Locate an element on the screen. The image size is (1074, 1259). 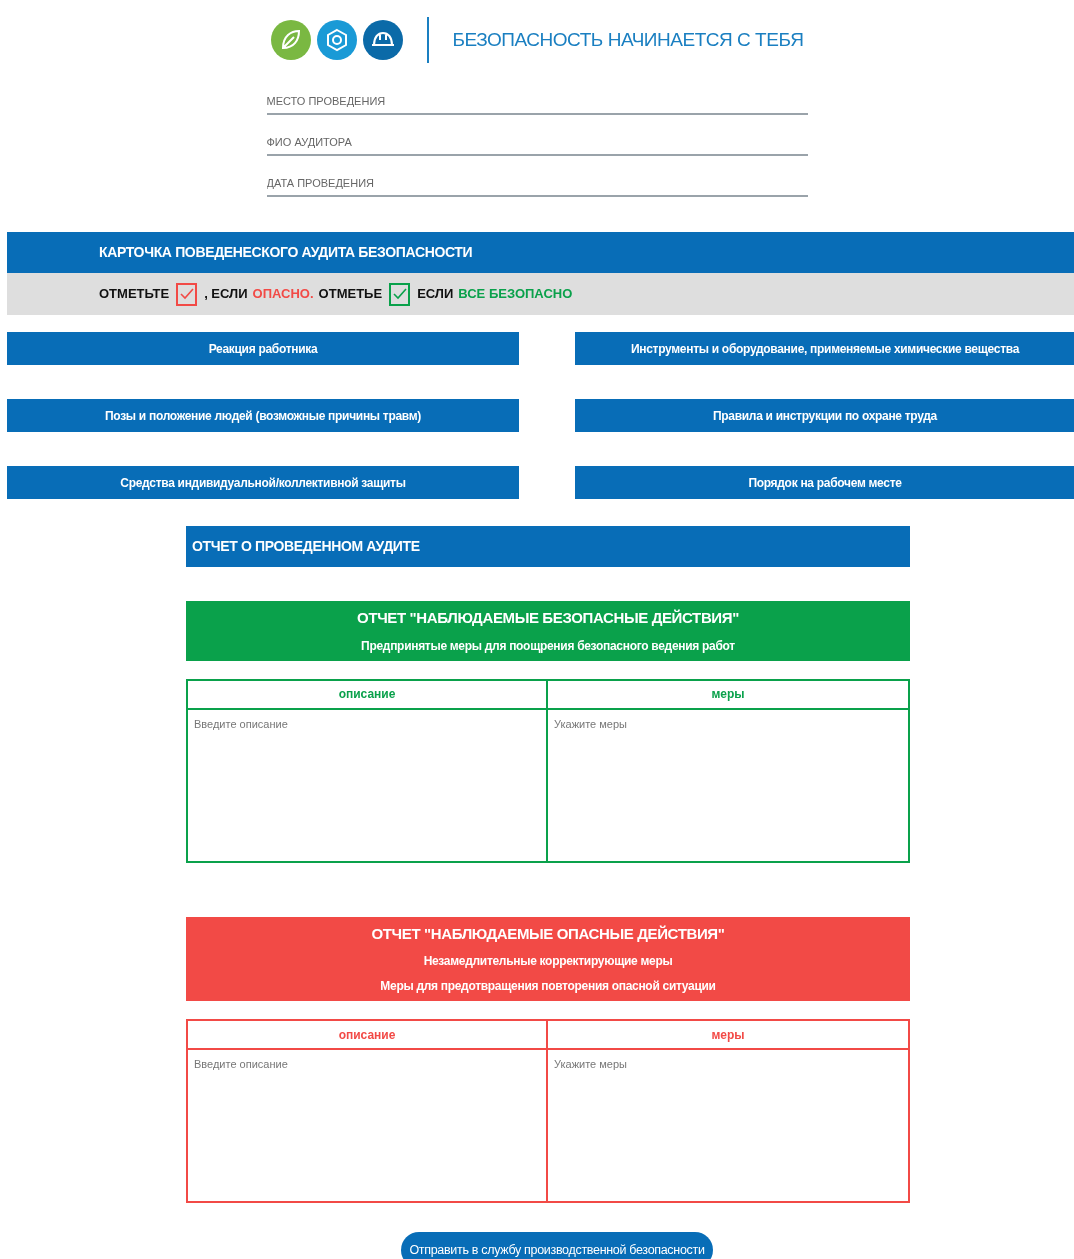
legend-text: ОПАСНО. is located at coordinates (283, 294).